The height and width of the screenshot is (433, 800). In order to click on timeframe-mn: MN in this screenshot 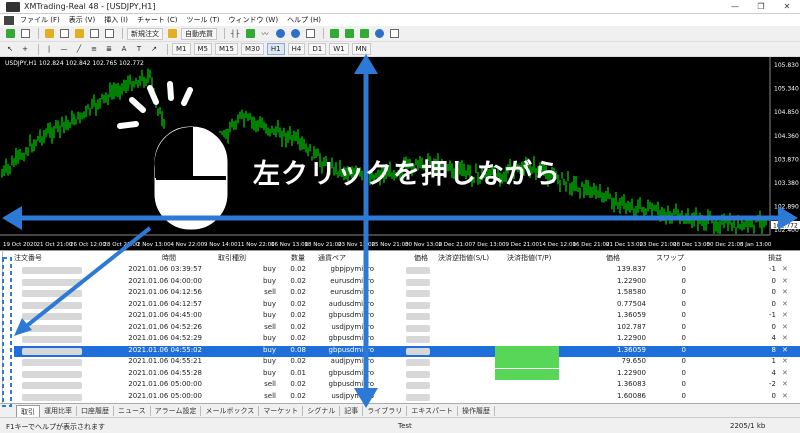, I will do `click(361, 49)`.